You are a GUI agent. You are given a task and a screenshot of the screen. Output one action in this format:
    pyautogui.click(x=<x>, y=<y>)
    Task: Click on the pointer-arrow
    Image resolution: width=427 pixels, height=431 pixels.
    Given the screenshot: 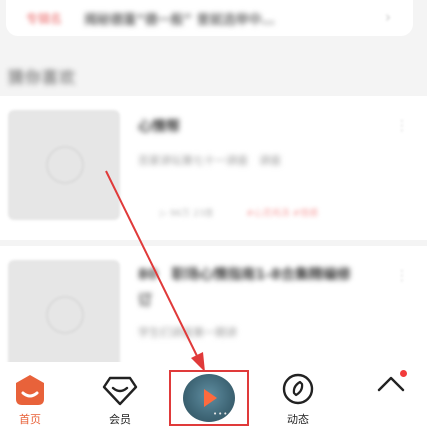 What is the action you would take?
    pyautogui.click(x=155, y=271)
    